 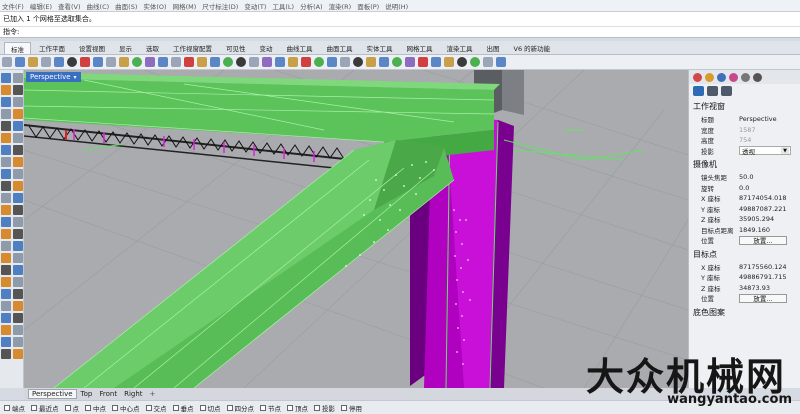 I want to click on toolbar-tab: 设置视图, so click(x=92, y=48).